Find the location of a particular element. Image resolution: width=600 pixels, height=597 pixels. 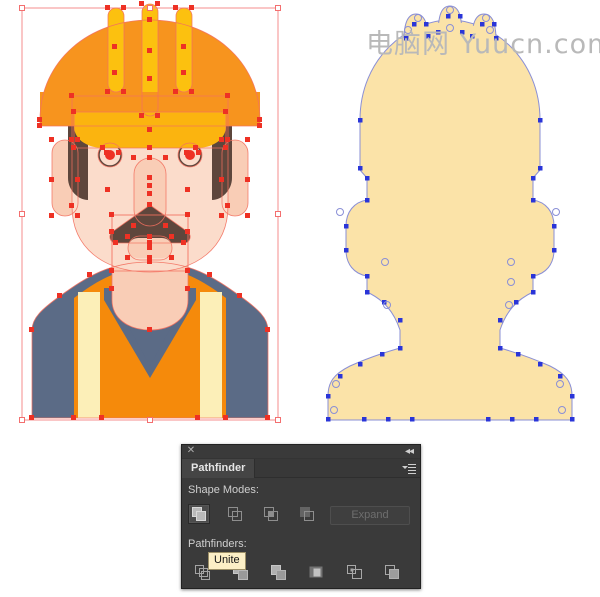

panel-menu-icon is located at coordinates (409, 468).